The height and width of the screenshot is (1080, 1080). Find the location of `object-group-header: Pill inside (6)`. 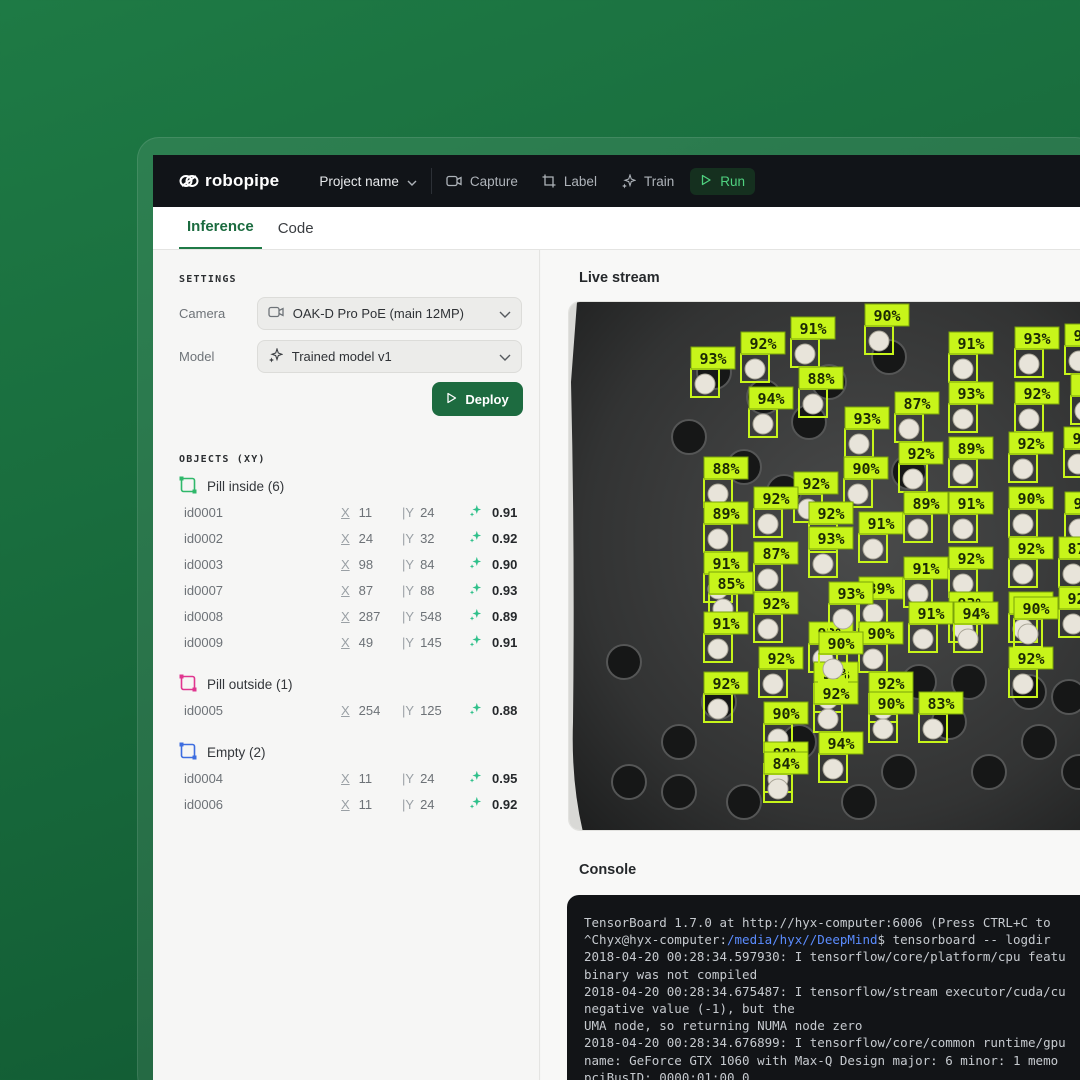

object-group-header: Pill inside (6) is located at coordinates (350, 486).